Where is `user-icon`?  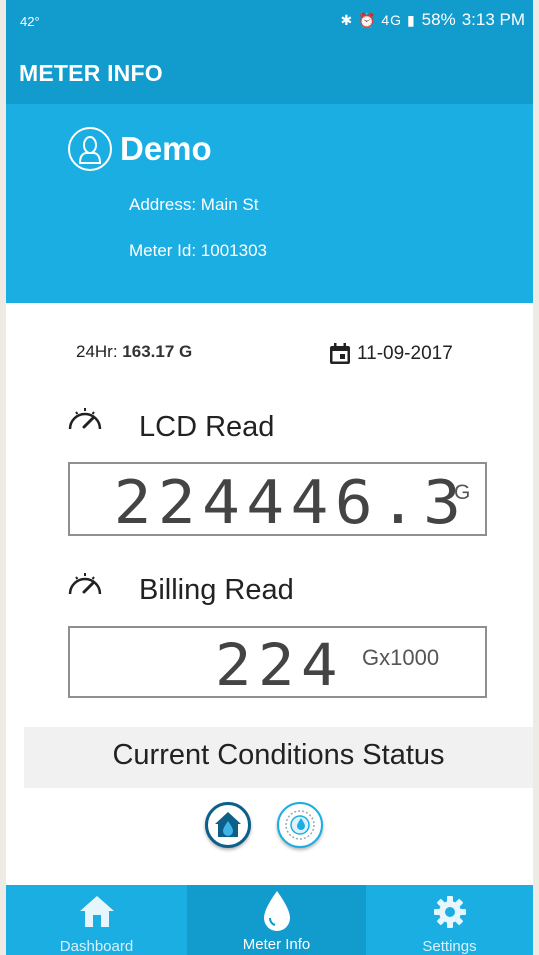
user-icon is located at coordinates (90, 149).